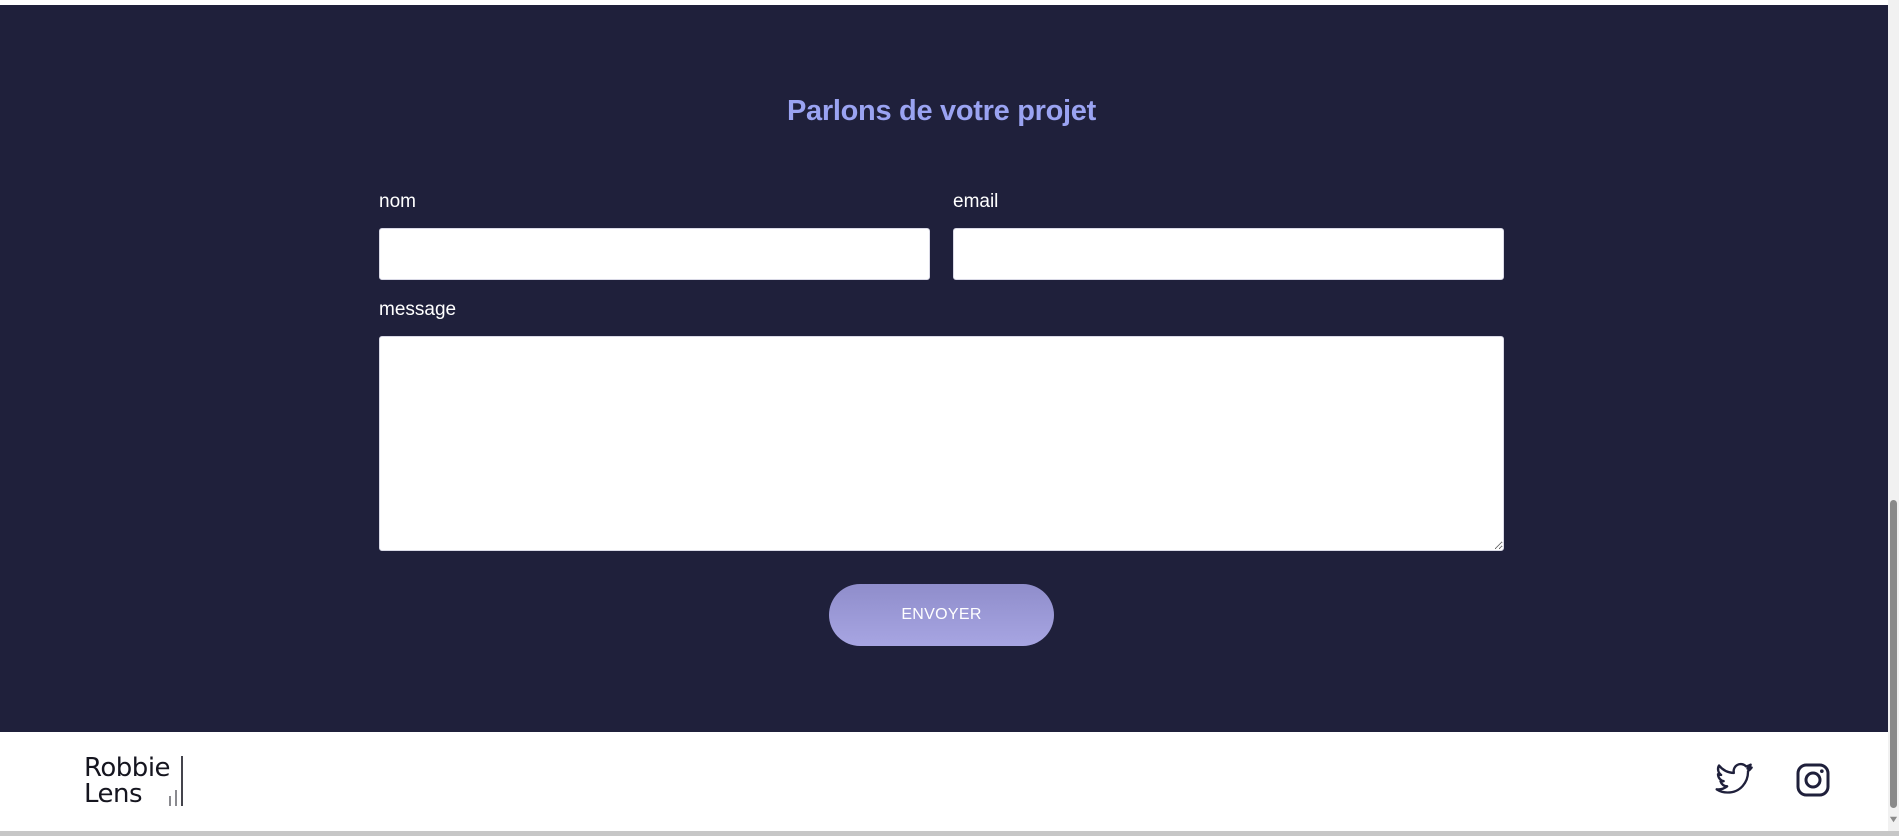 This screenshot has width=1899, height=836. What do you see at coordinates (941, 615) in the screenshot?
I see `send-button: ENVOYER` at bounding box center [941, 615].